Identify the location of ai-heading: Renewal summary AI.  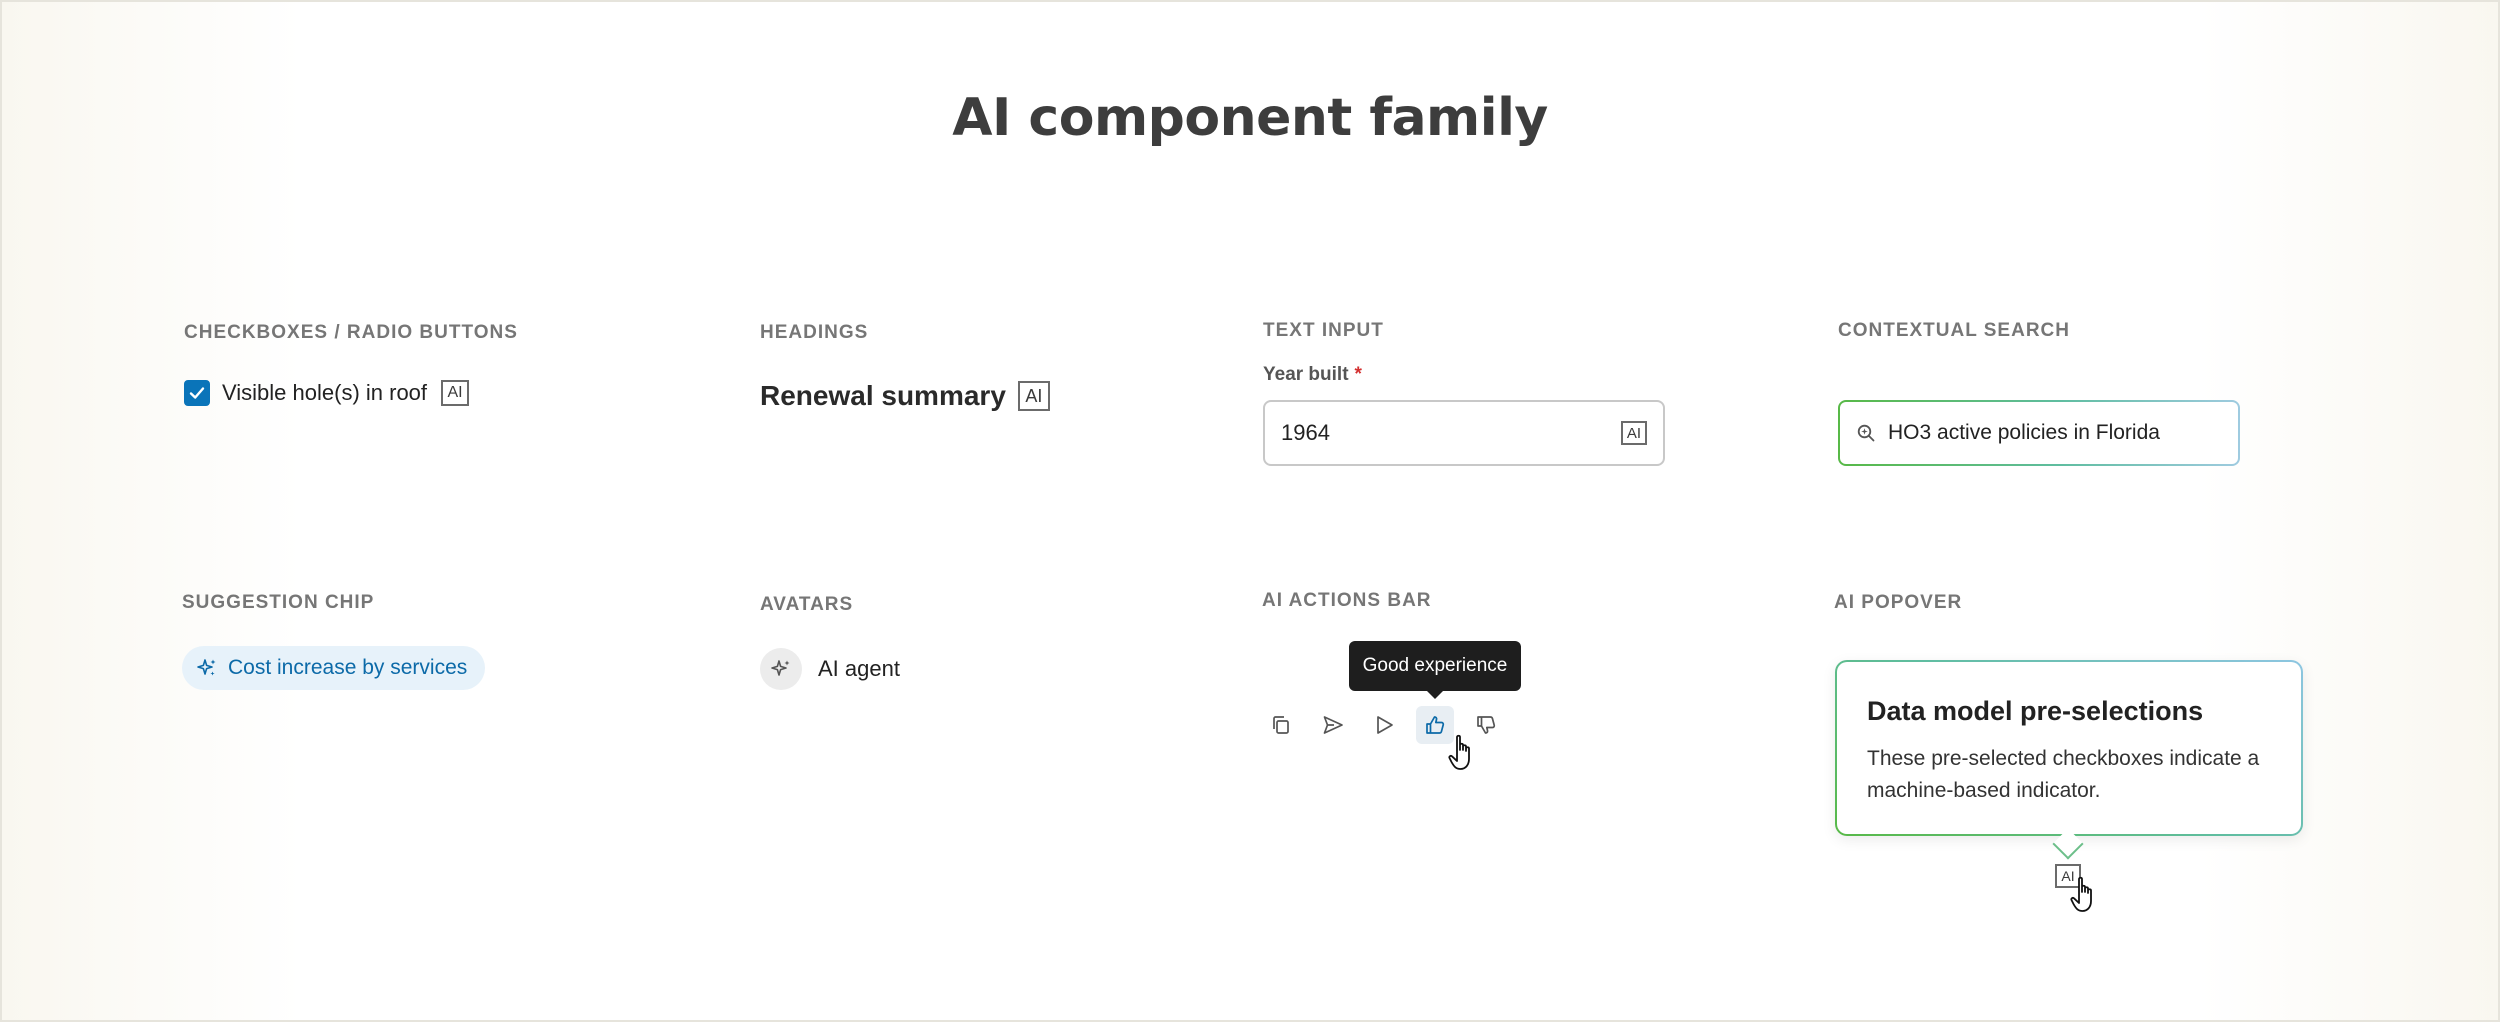
(905, 396).